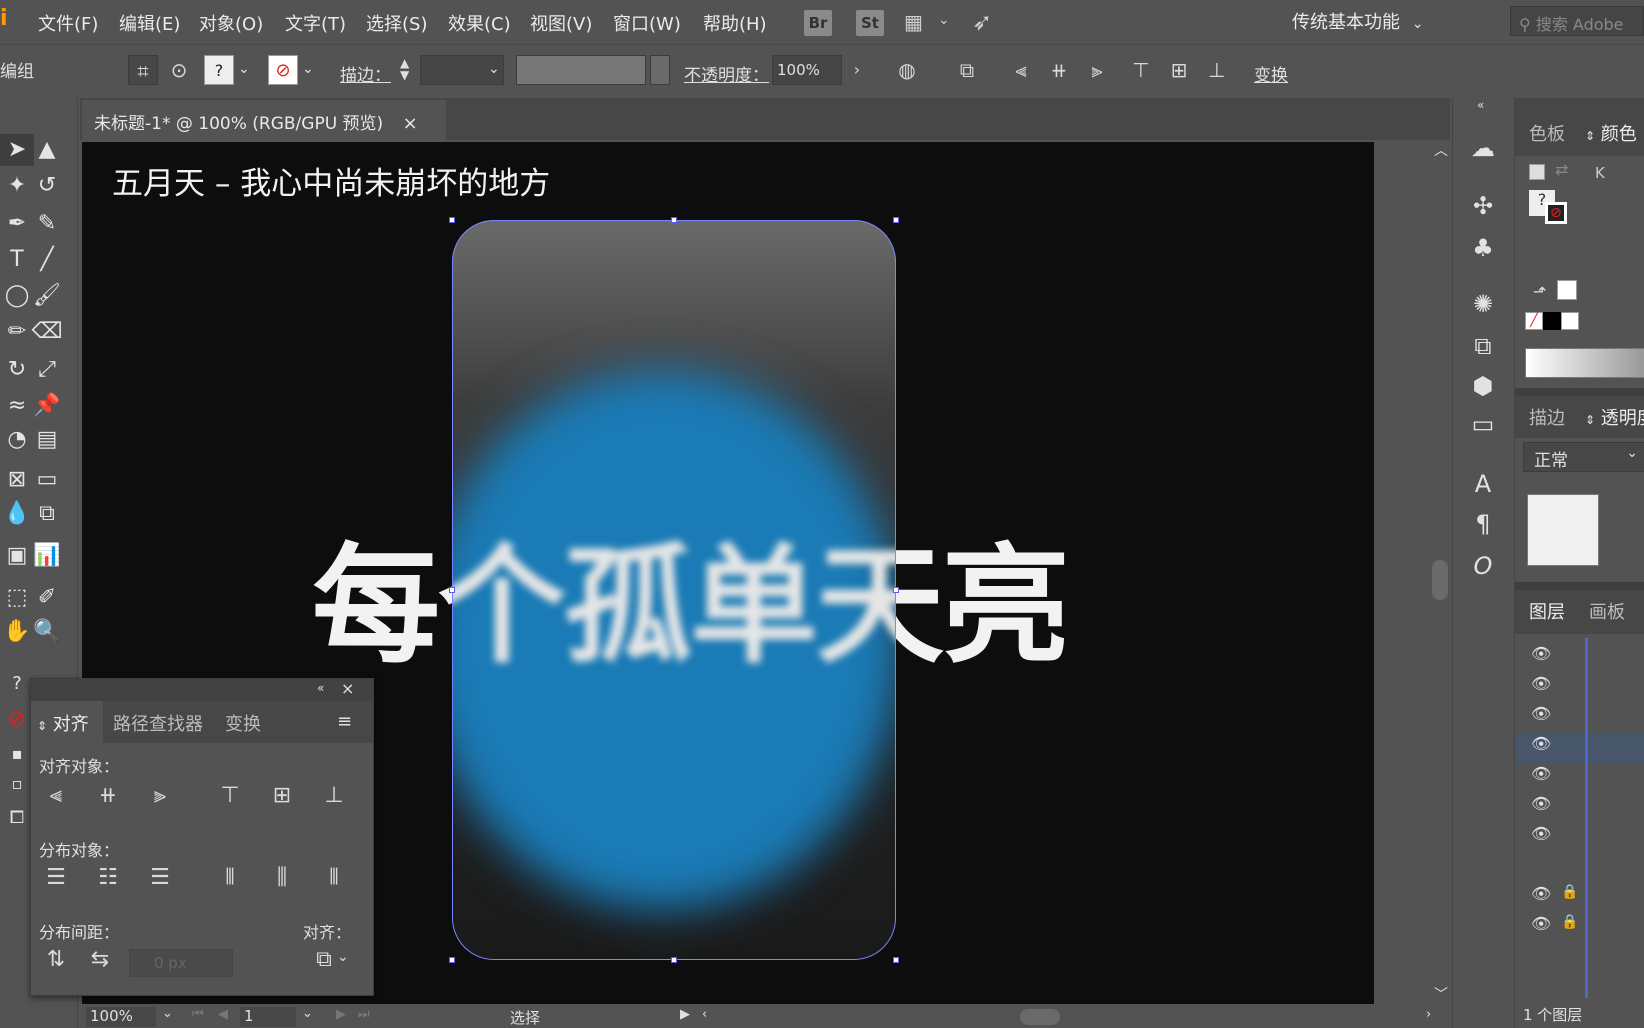  Describe the element at coordinates (17, 150) in the screenshot. I see `selection-tool-icon: ➤` at that location.